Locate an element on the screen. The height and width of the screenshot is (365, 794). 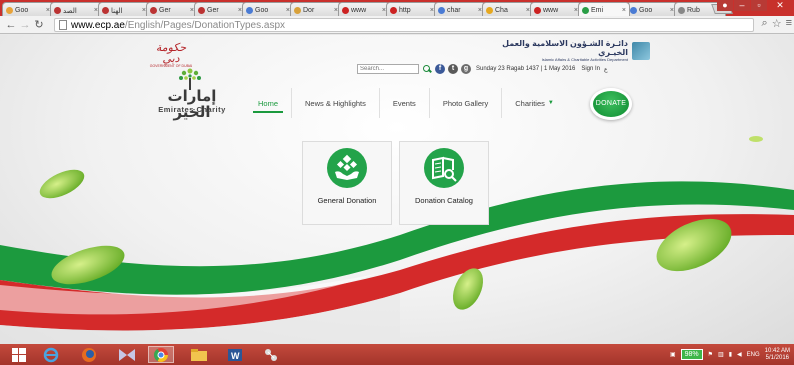
donation-catalog-card: Donation Catalog is located at coordinates (444, 183).